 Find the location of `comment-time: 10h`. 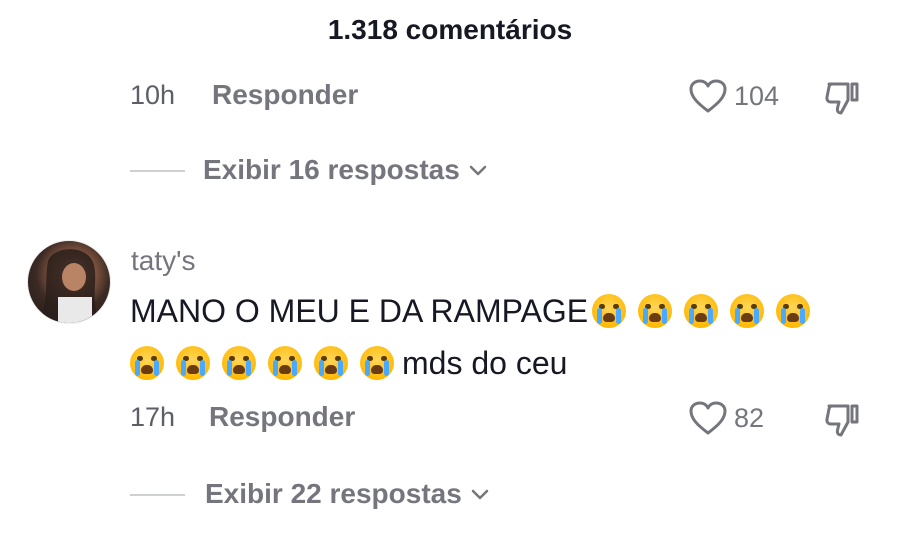

comment-time: 10h is located at coordinates (153, 95).